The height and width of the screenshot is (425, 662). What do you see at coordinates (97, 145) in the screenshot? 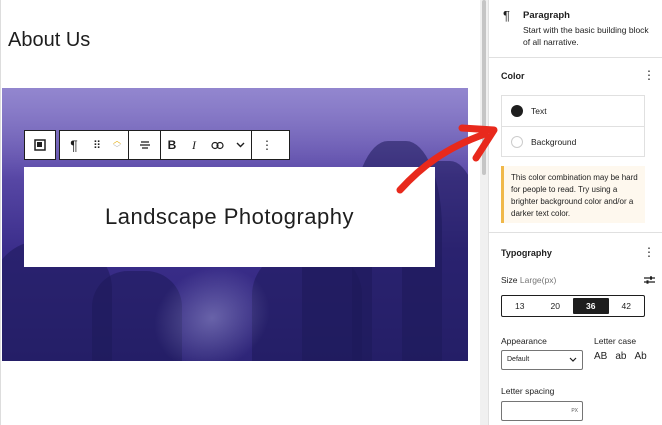
I see `drag-handle-icon: ⠿` at bounding box center [97, 145].